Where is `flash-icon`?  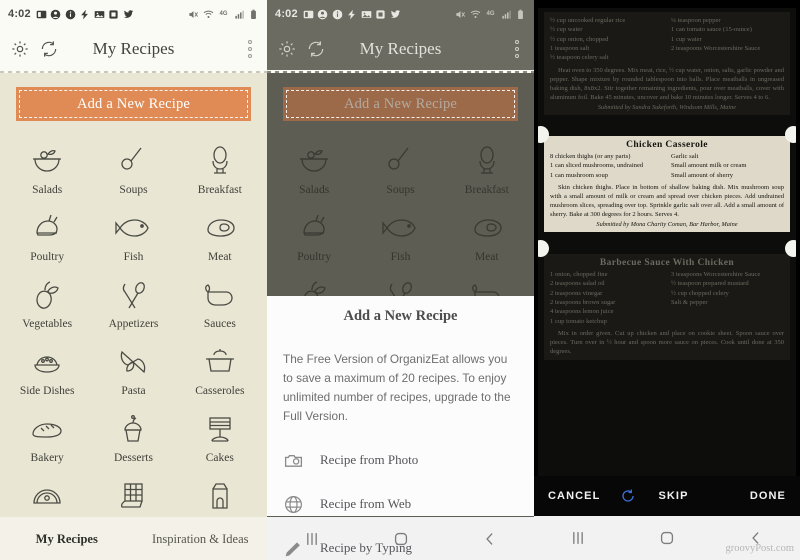
flash-icon is located at coordinates (351, 14).